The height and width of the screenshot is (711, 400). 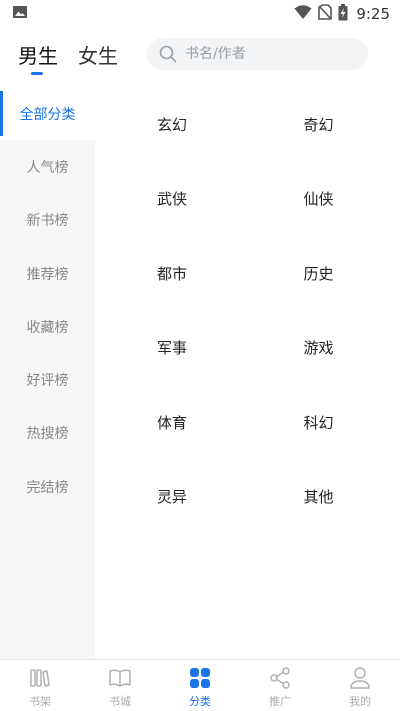 What do you see at coordinates (280, 701) in the screenshot?
I see `nav-label-promote: 推广` at bounding box center [280, 701].